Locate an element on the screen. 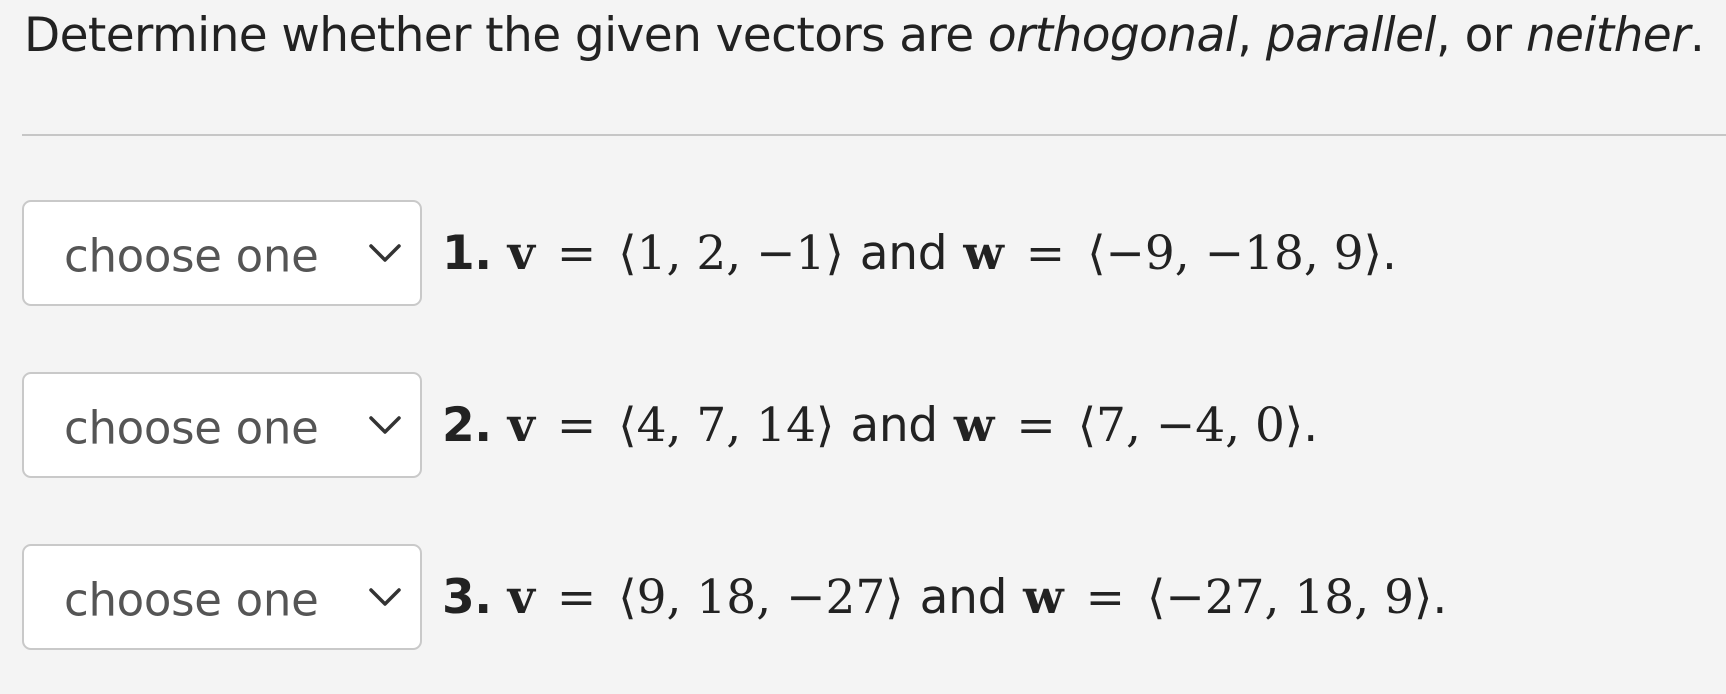 The height and width of the screenshot is (694, 1726). question-number: 3. is located at coordinates (467, 597).